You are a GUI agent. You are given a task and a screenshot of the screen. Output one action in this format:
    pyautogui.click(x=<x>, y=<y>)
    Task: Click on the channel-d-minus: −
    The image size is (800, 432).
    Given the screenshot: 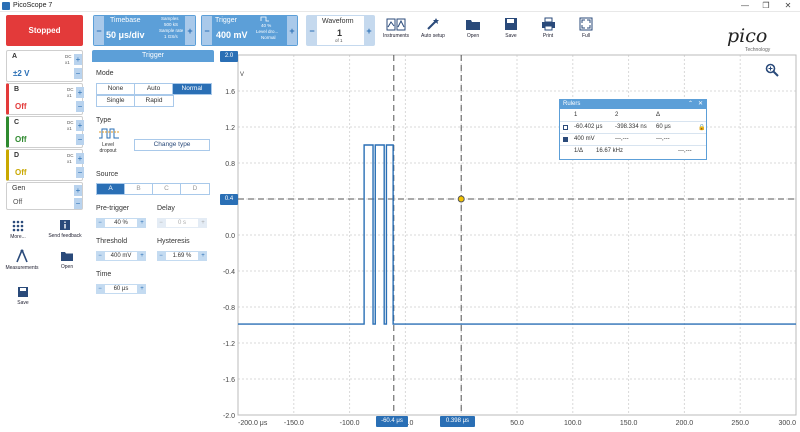 What is the action you would take?
    pyautogui.click(x=80, y=172)
    